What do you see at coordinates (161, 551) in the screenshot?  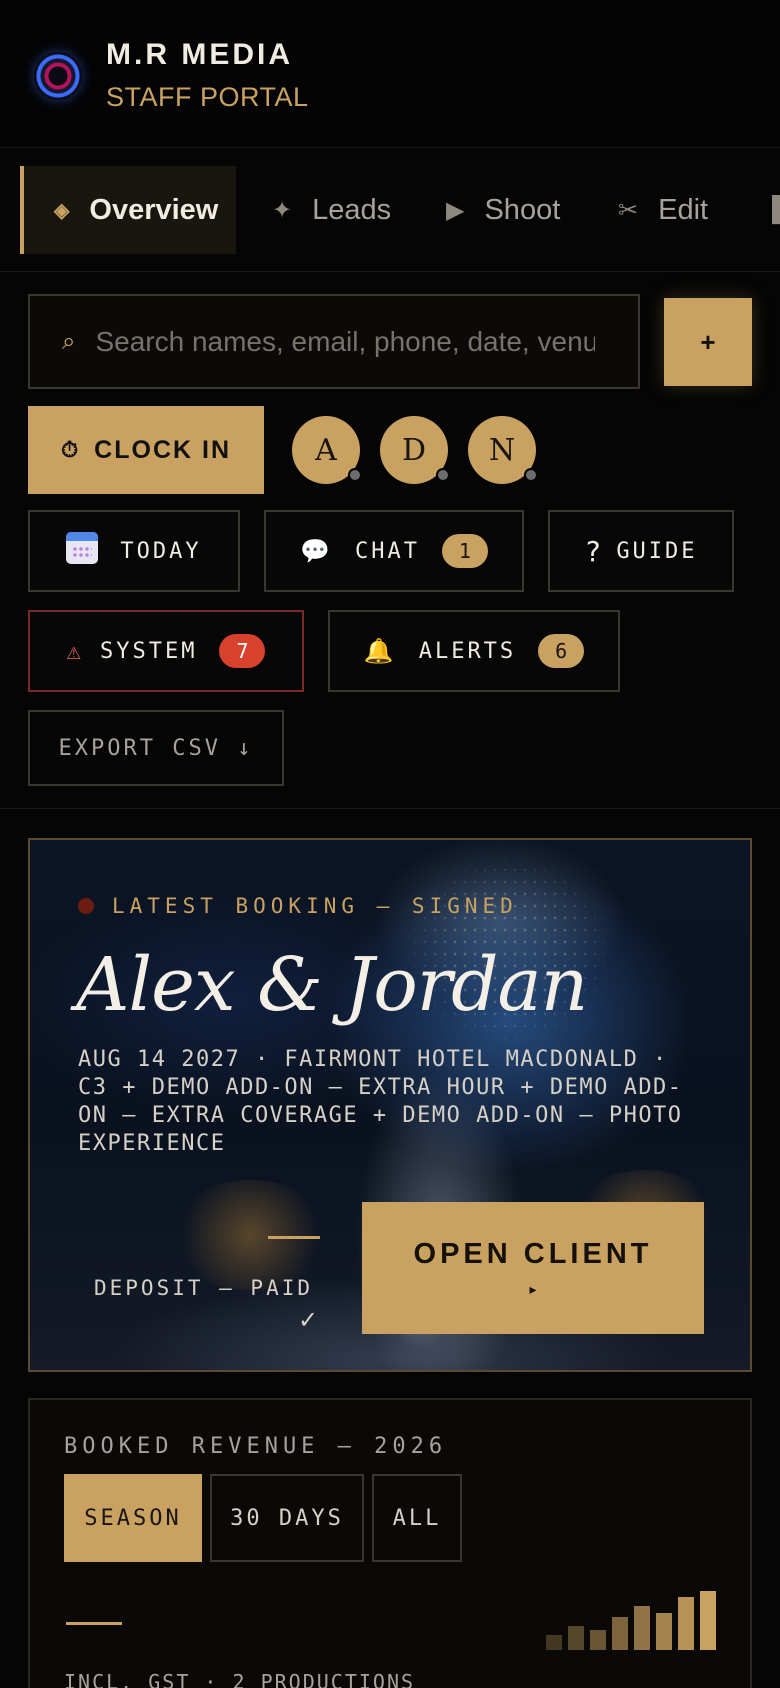 I see `today-label: TODAY` at bounding box center [161, 551].